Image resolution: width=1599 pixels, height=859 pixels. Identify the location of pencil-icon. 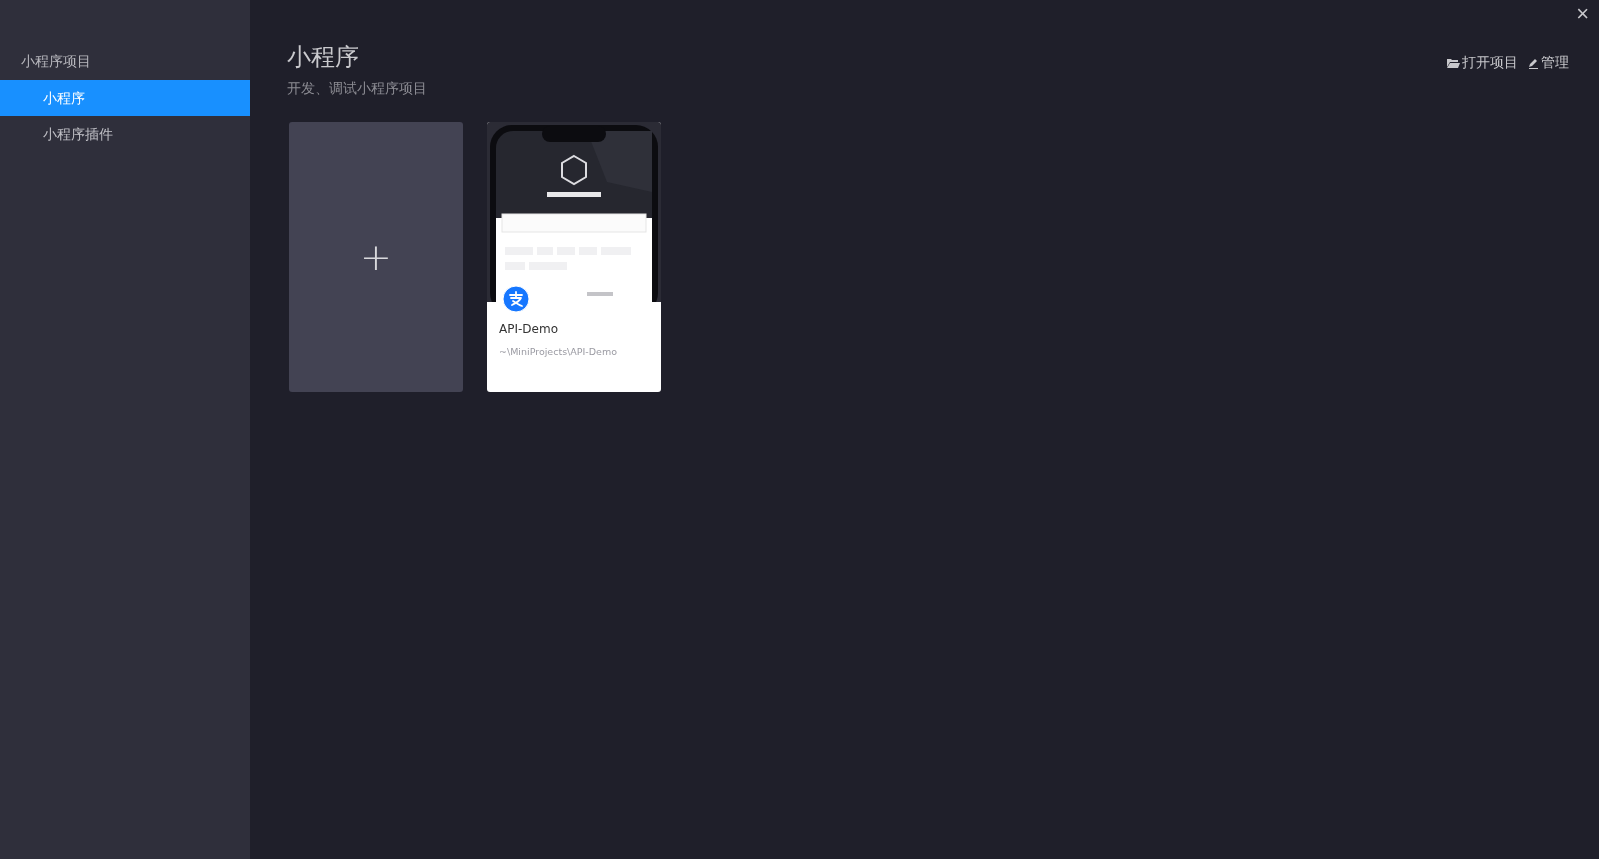
(1533, 63).